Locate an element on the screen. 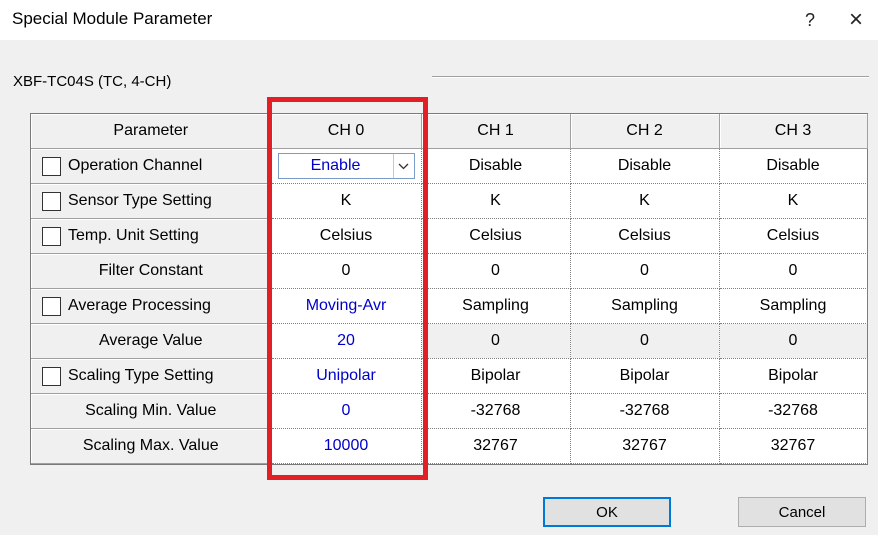 The width and height of the screenshot is (878, 535). module-group-label: XBF-TC04S (TC, 4-CH) is located at coordinates (92, 81).